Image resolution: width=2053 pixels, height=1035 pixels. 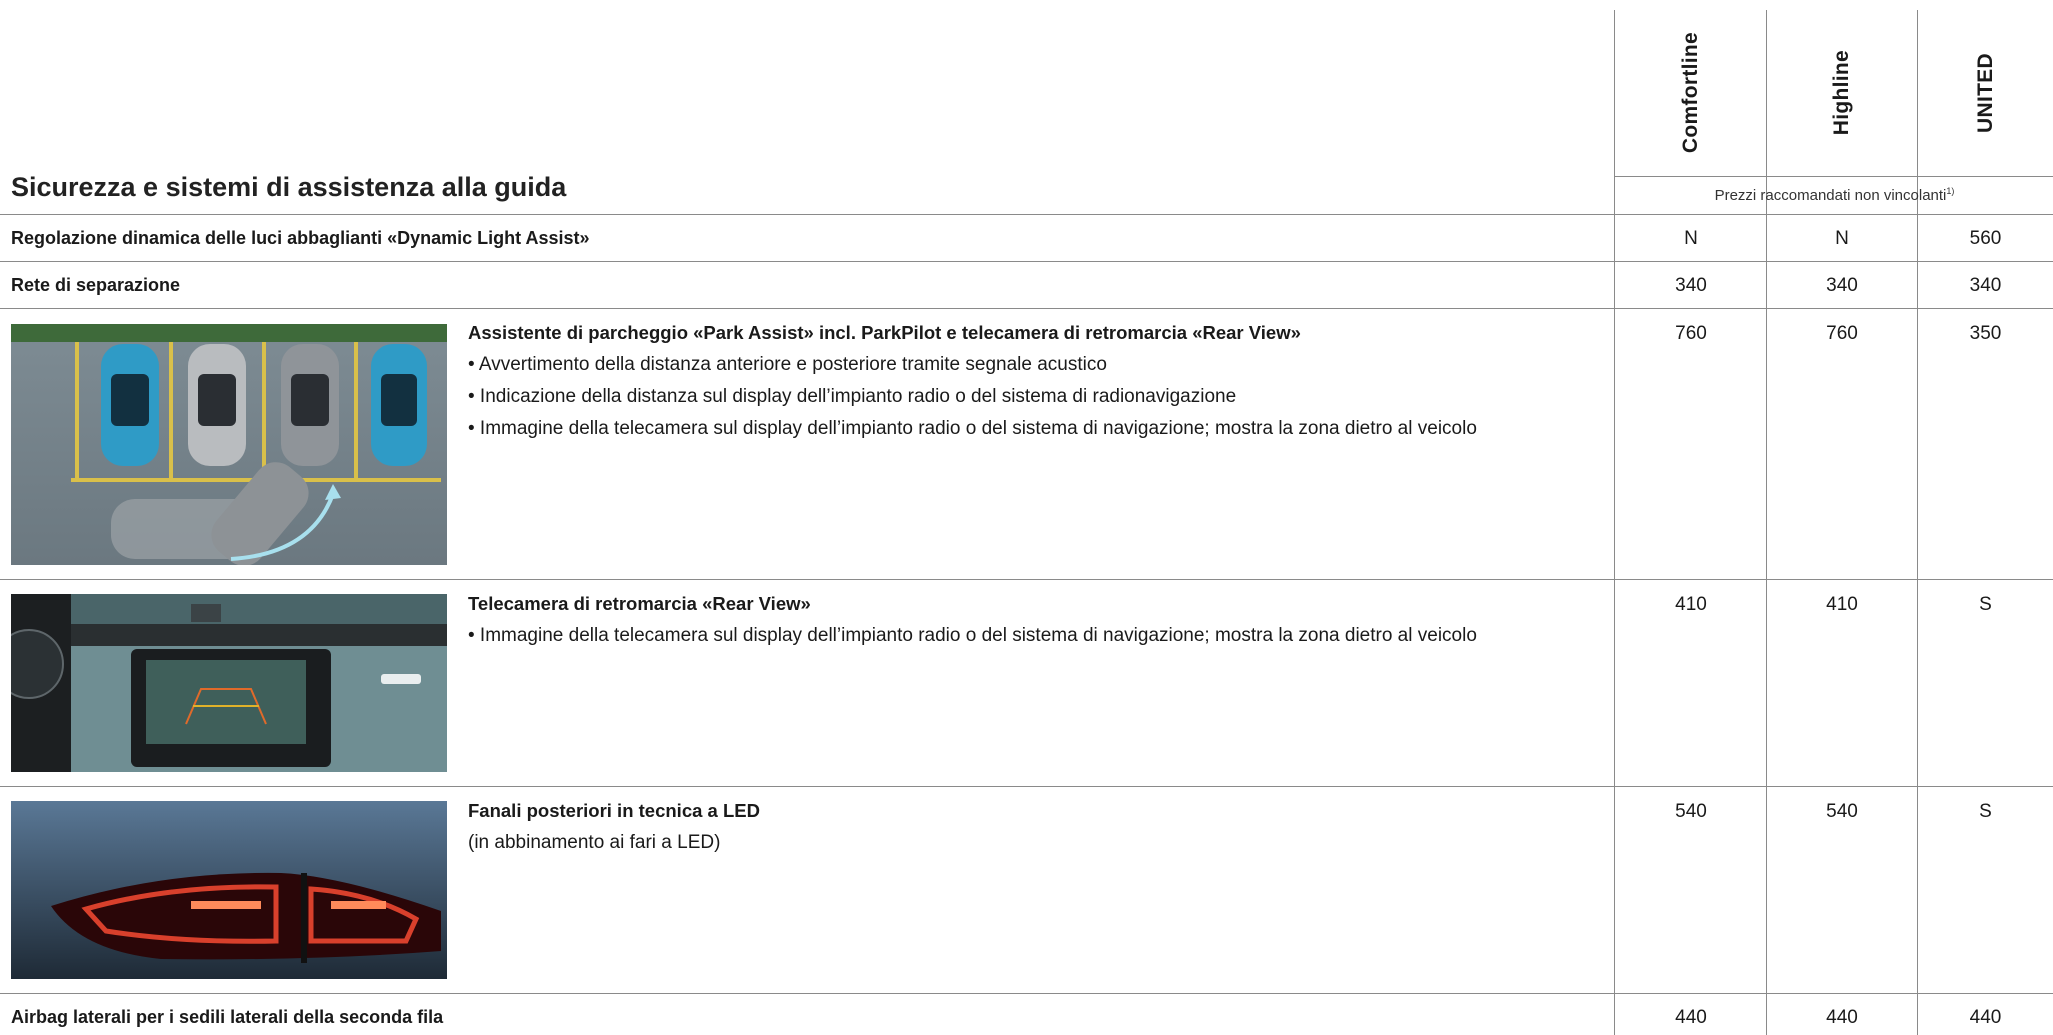 I want to click on feature-note: (in abbinamento ai fari a LED), so click(x=594, y=842).